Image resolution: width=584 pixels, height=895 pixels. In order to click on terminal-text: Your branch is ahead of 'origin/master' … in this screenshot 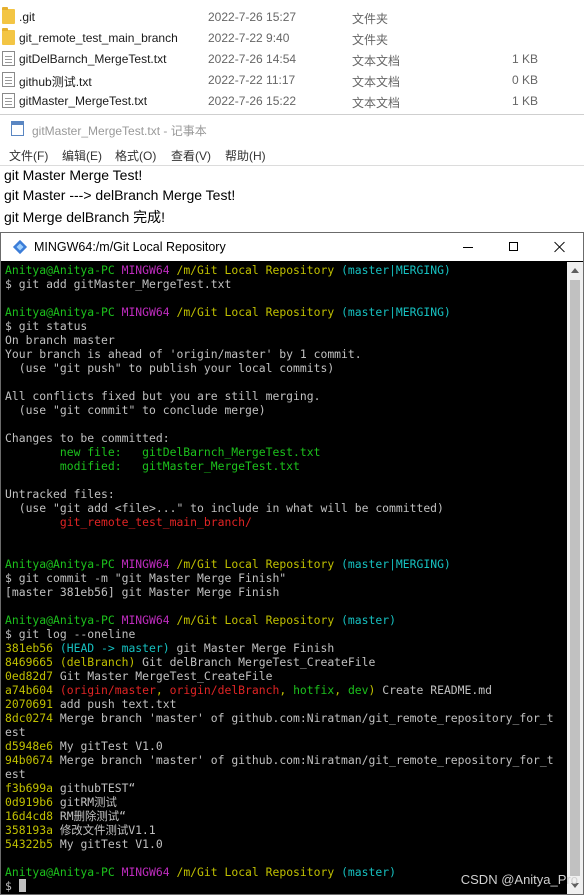, I will do `click(183, 354)`.